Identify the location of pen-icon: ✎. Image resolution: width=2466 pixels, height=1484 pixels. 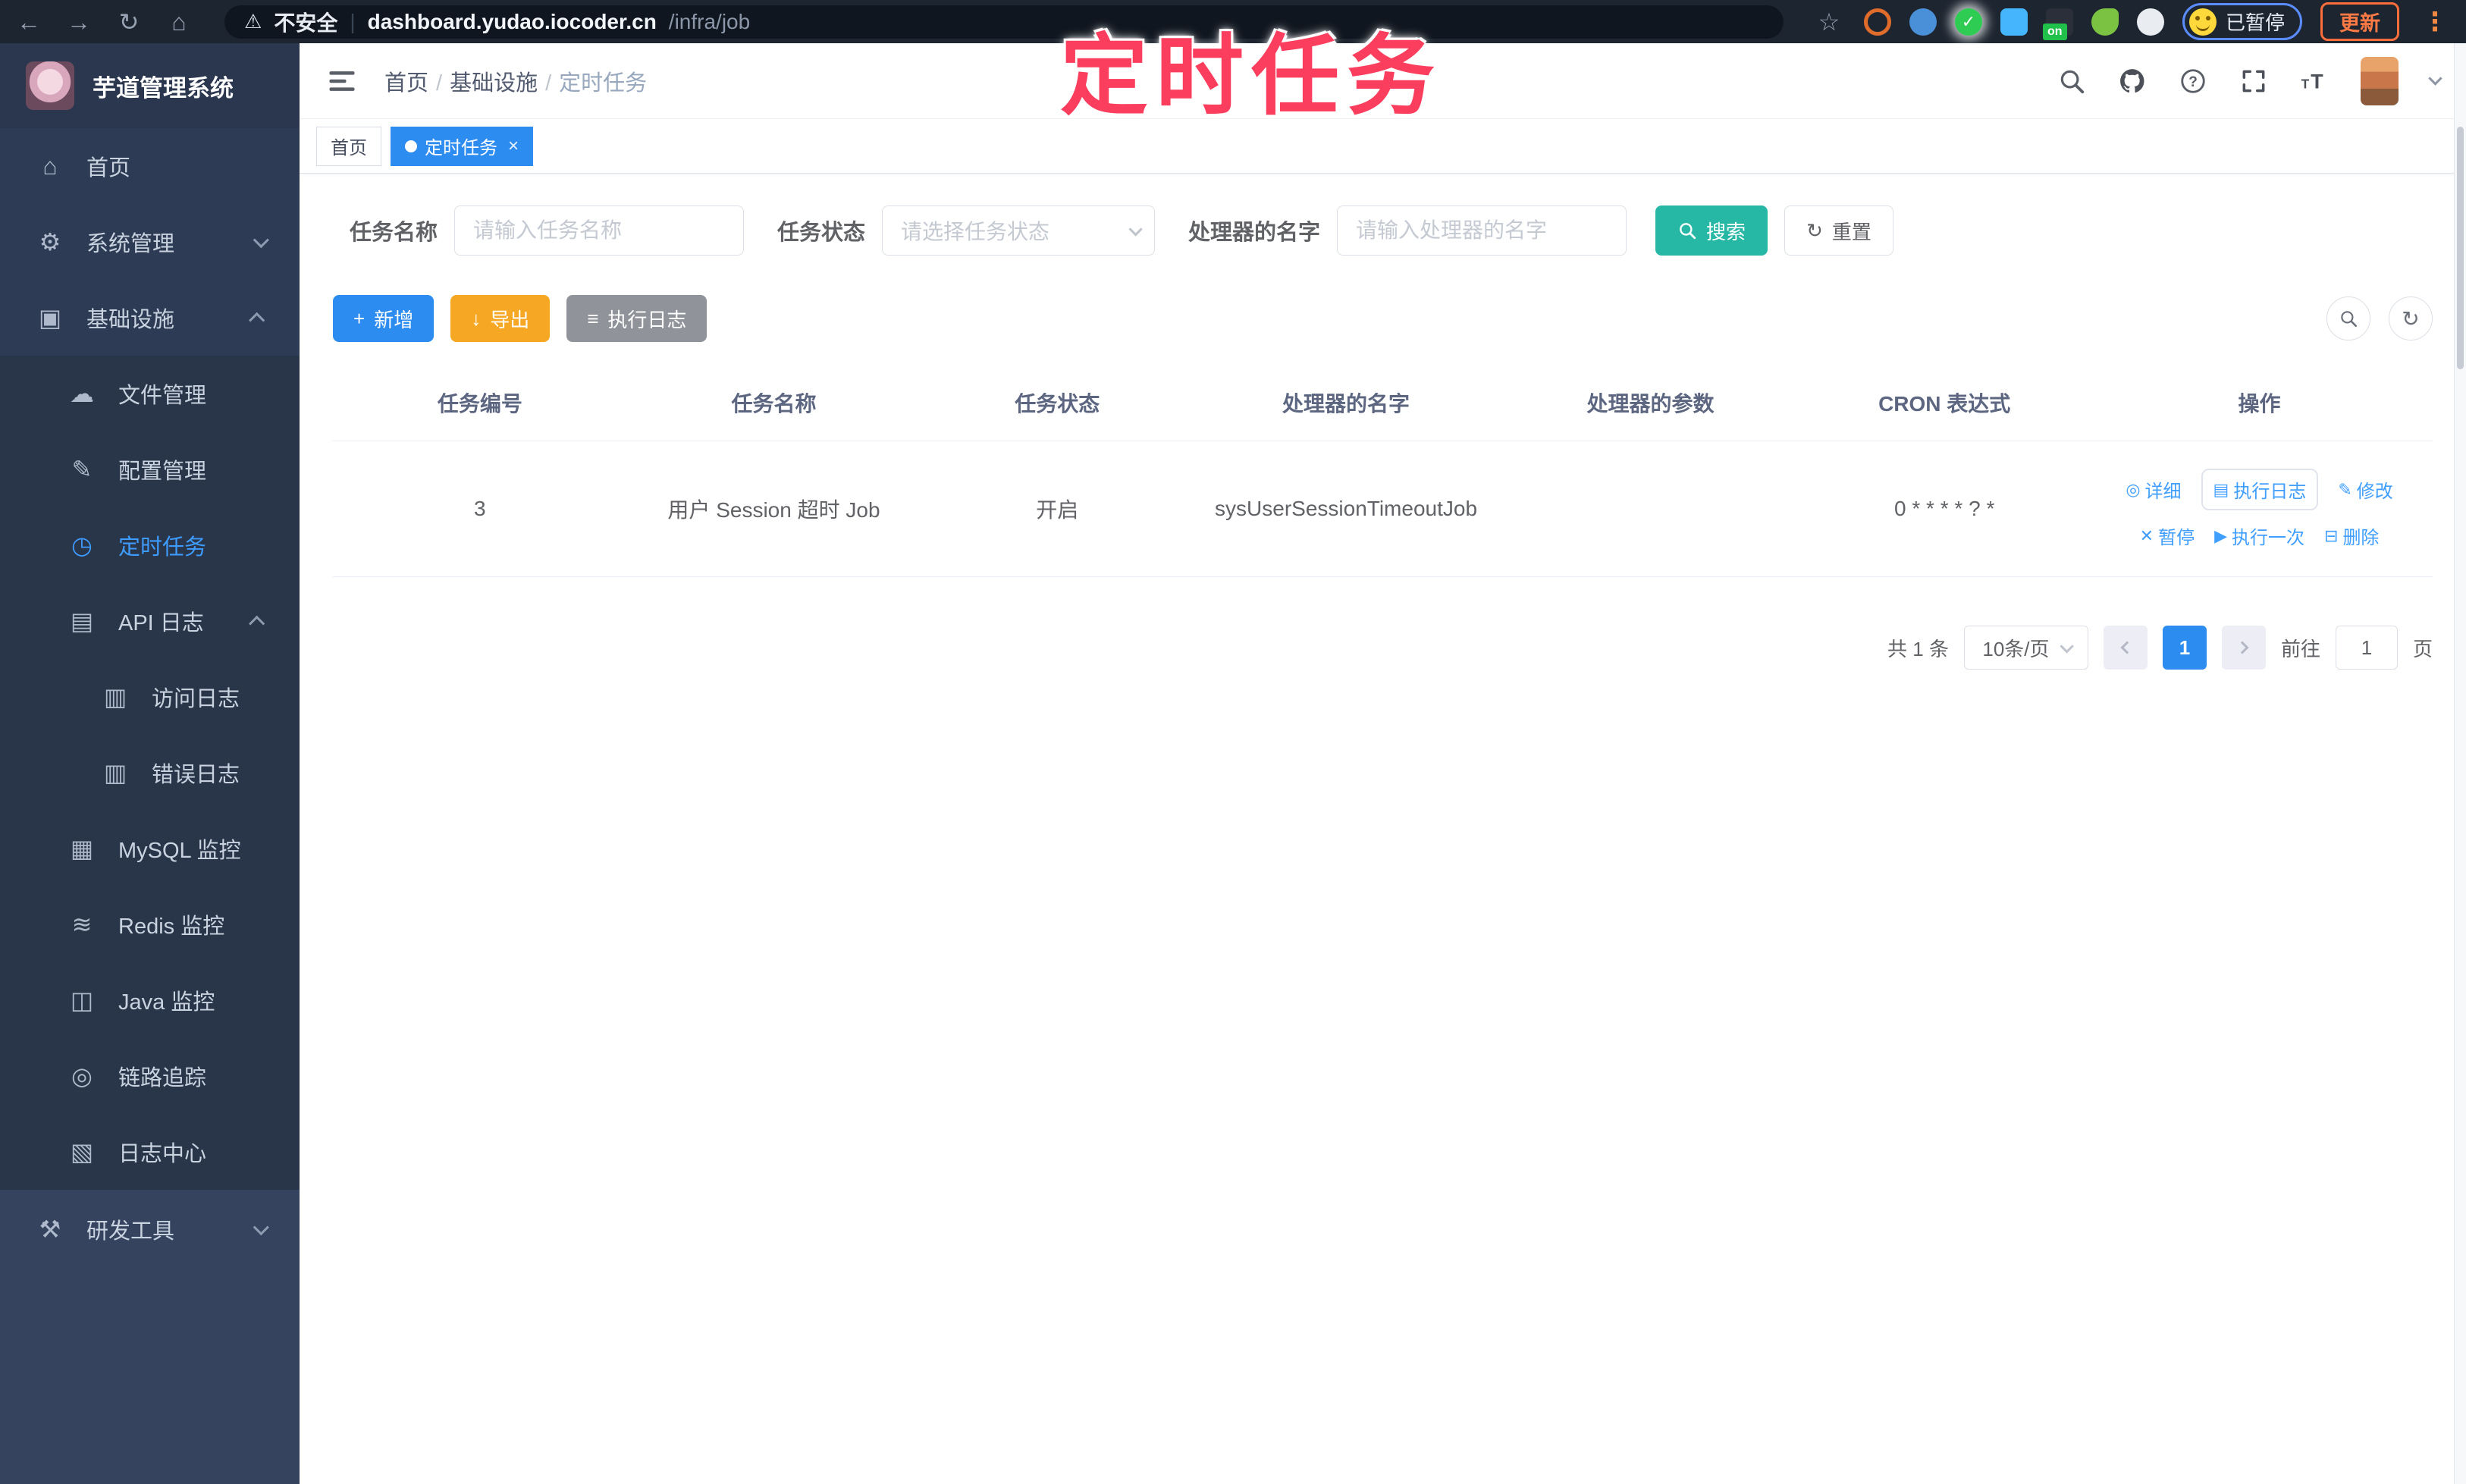
(2345, 489).